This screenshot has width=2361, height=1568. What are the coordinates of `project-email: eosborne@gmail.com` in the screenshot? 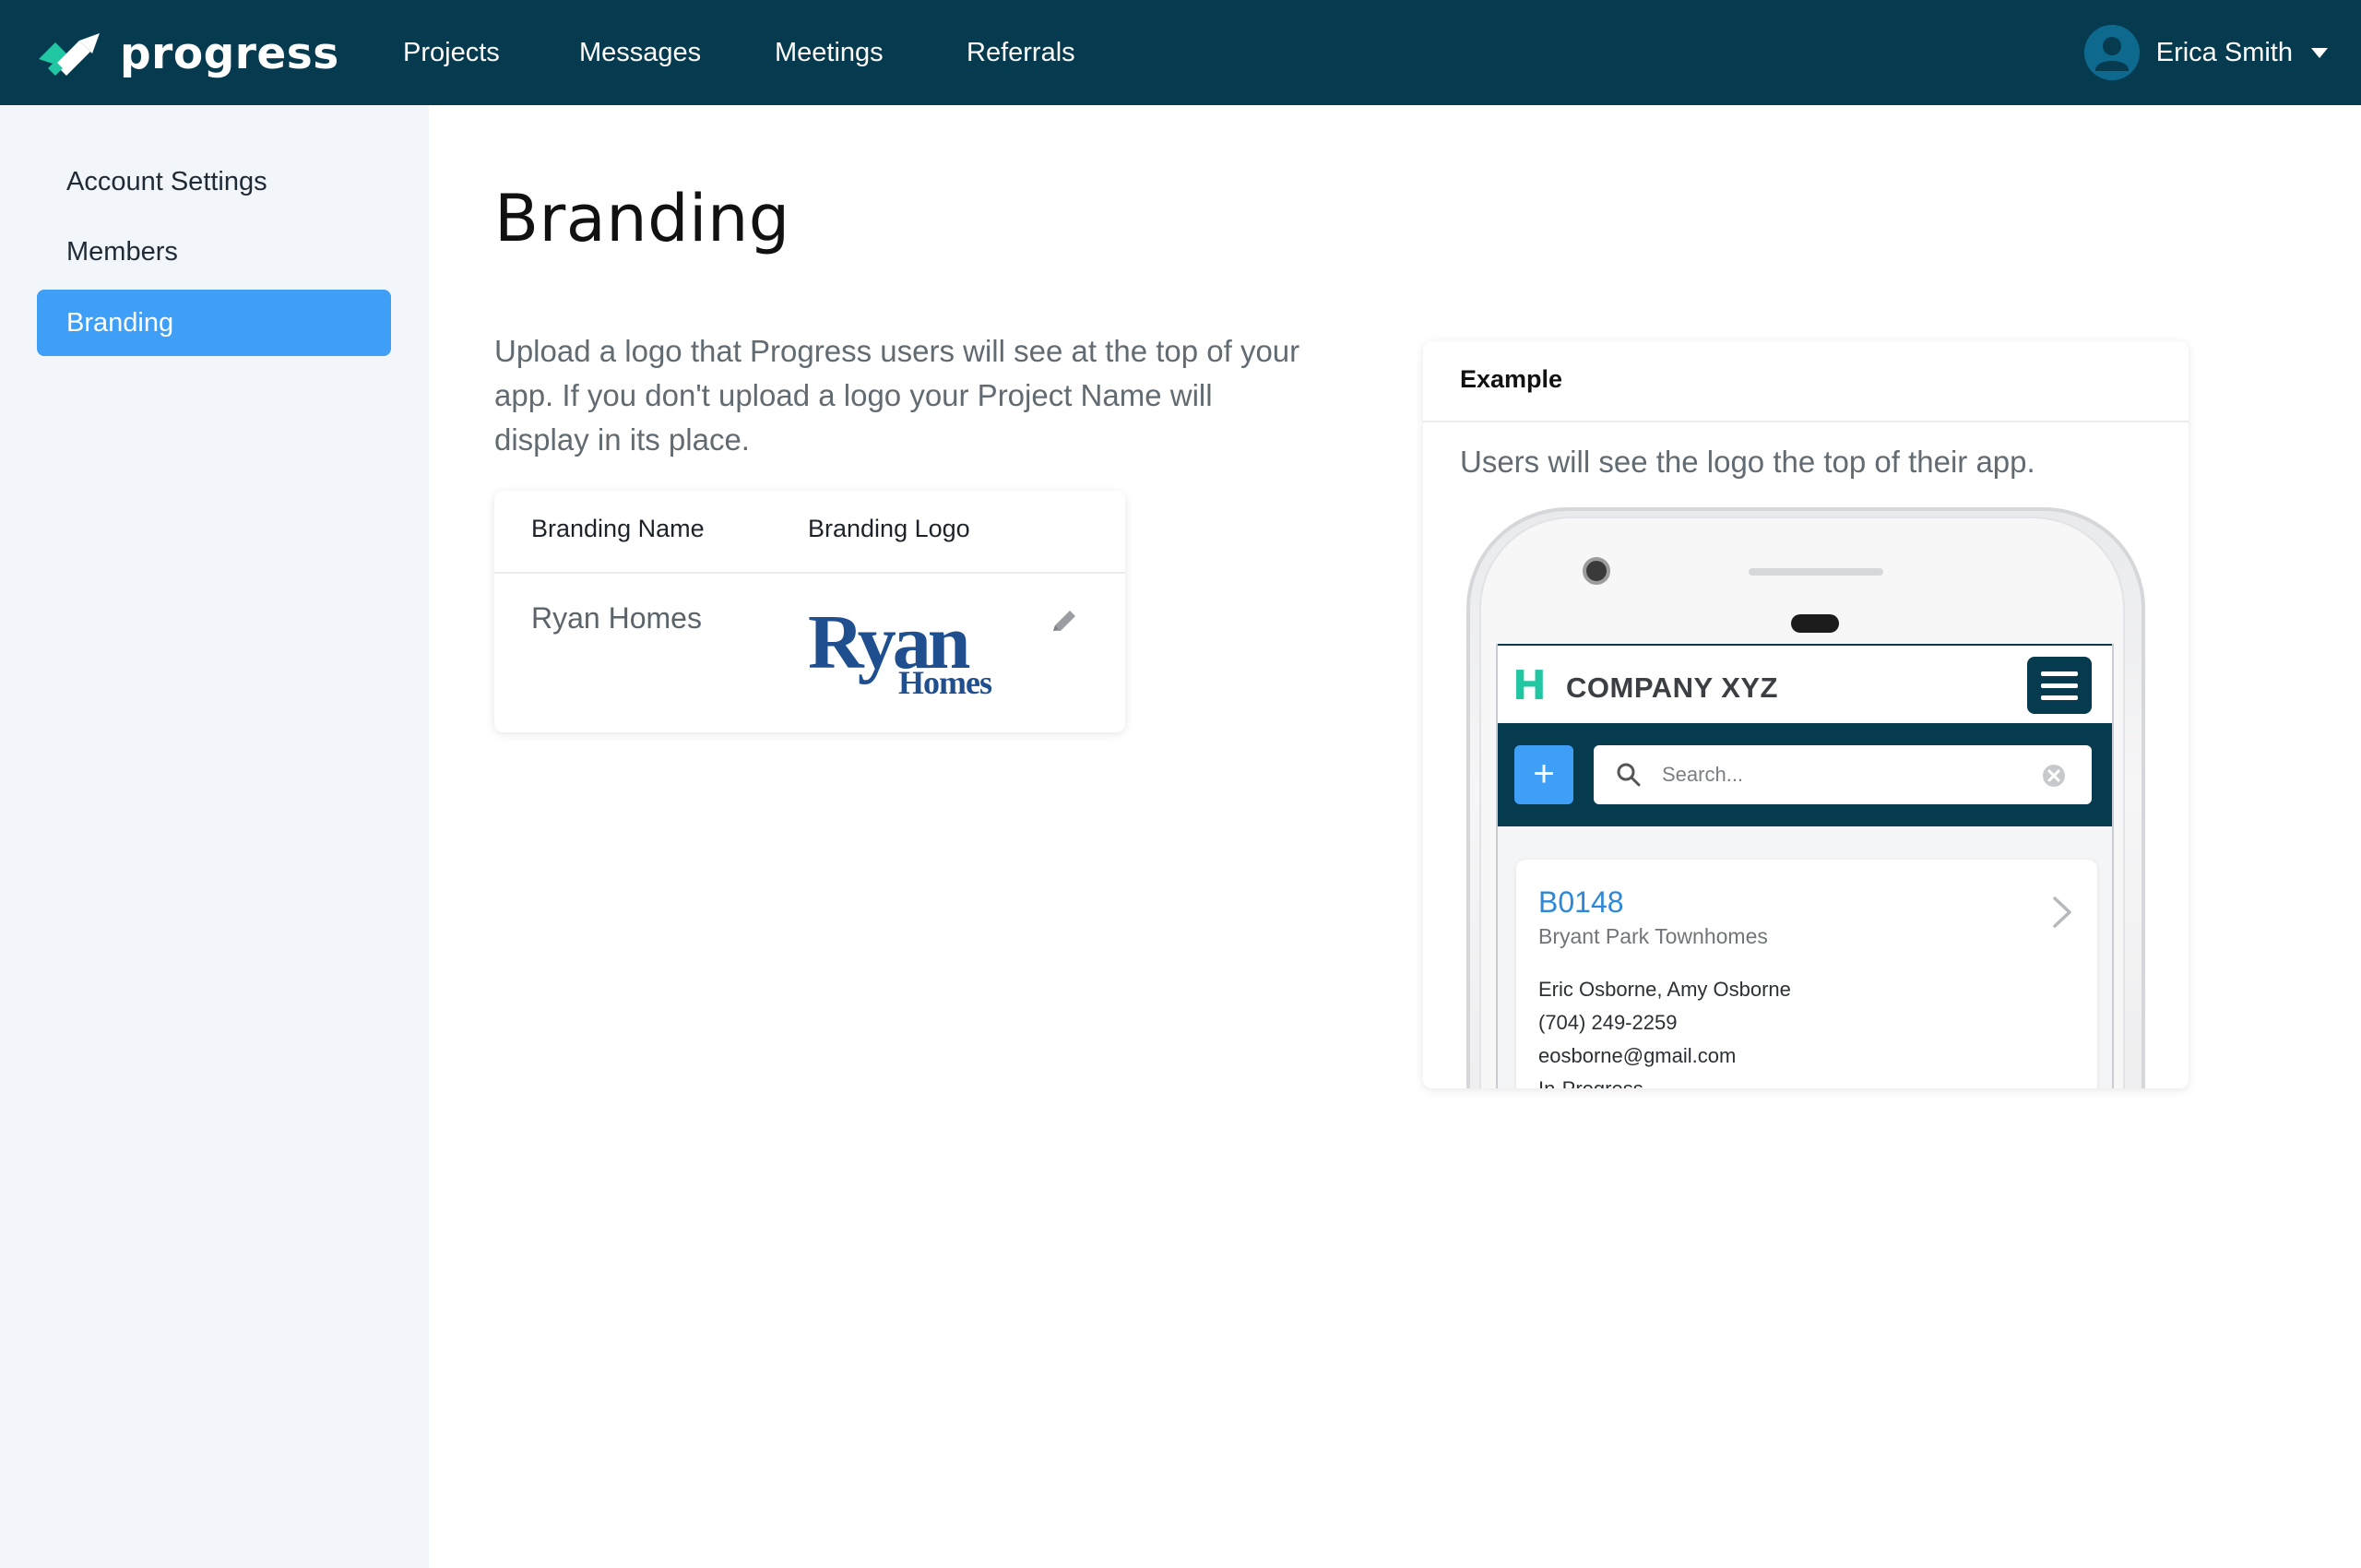 It's located at (1637, 1055).